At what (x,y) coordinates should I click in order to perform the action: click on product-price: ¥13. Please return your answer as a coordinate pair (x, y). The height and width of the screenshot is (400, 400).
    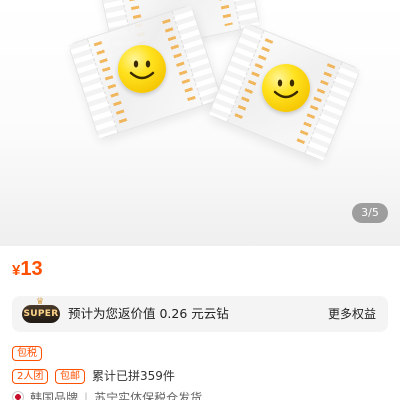
    Looking at the image, I should click on (27, 269).